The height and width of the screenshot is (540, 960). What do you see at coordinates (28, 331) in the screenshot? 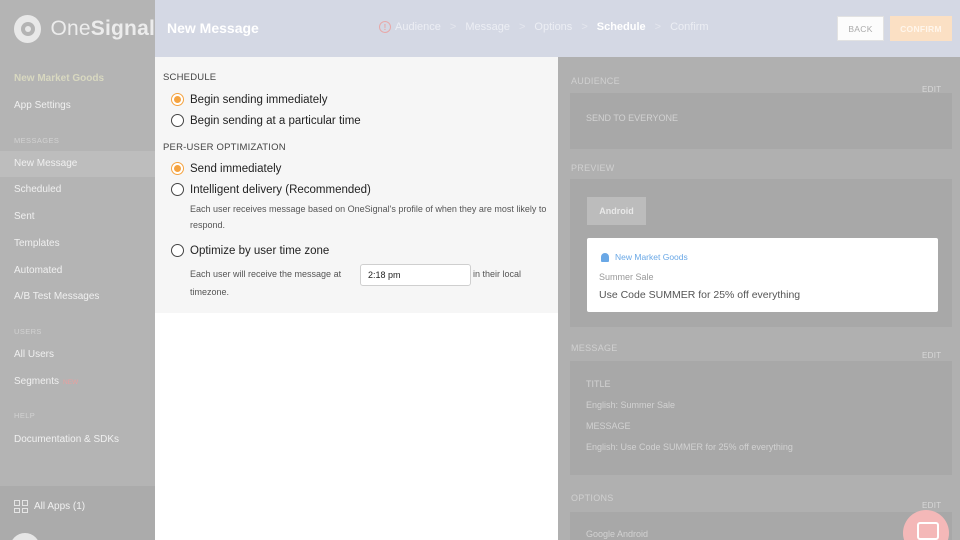
I see `sidebar-heading-users: USERS` at bounding box center [28, 331].